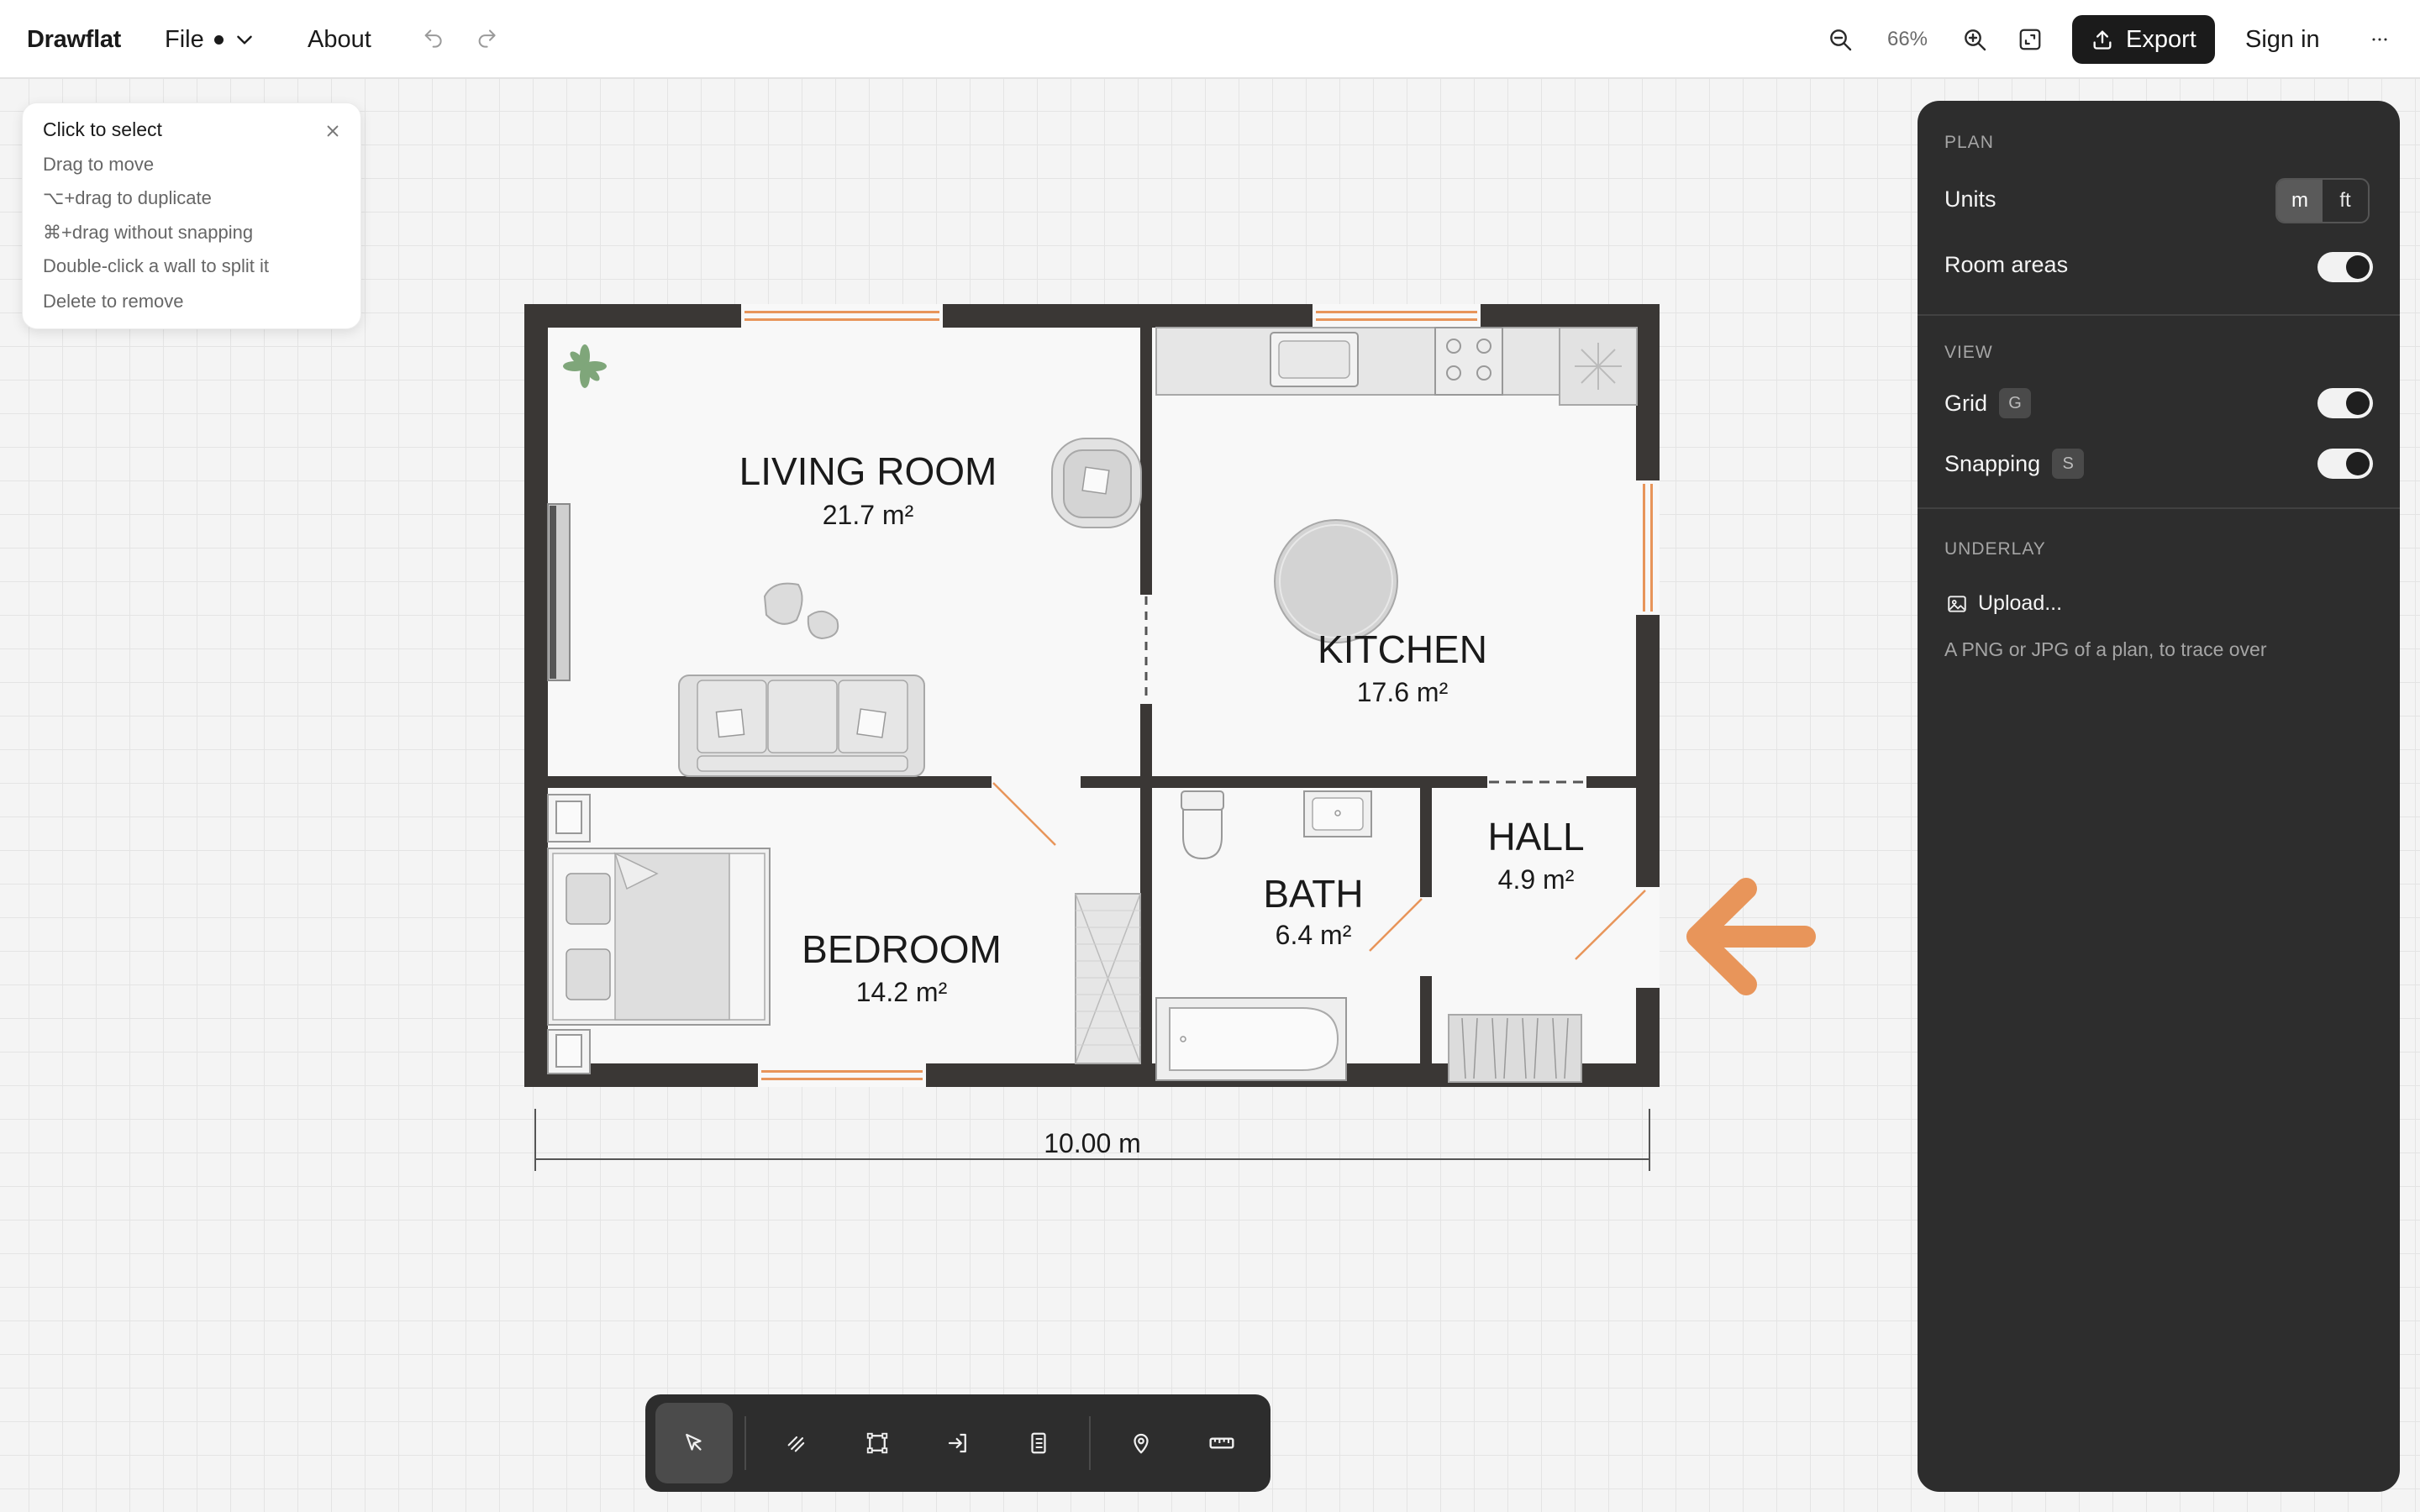 This screenshot has width=2420, height=1512. What do you see at coordinates (1363, 361) in the screenshot?
I see `kitchen-counter` at bounding box center [1363, 361].